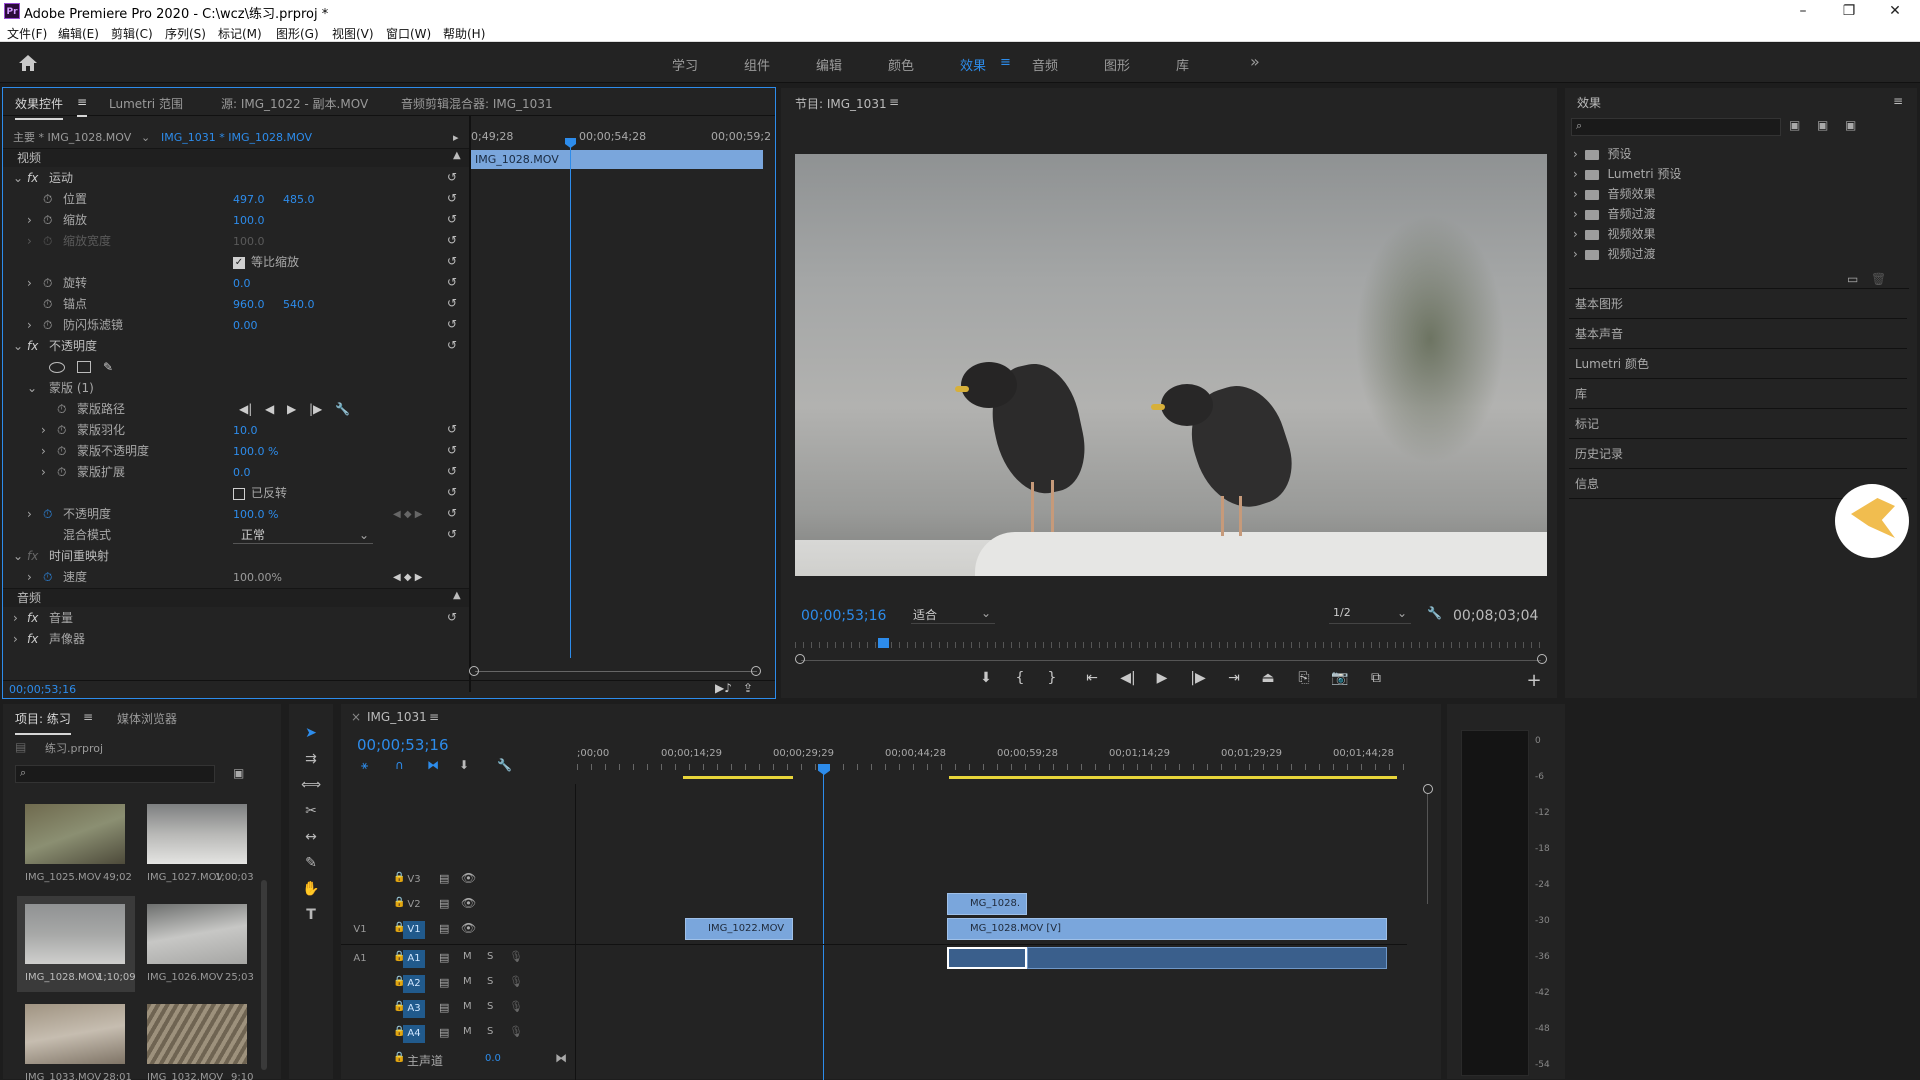  What do you see at coordinates (1340, 678) in the screenshot?
I see `camera-icon: 📷` at bounding box center [1340, 678].